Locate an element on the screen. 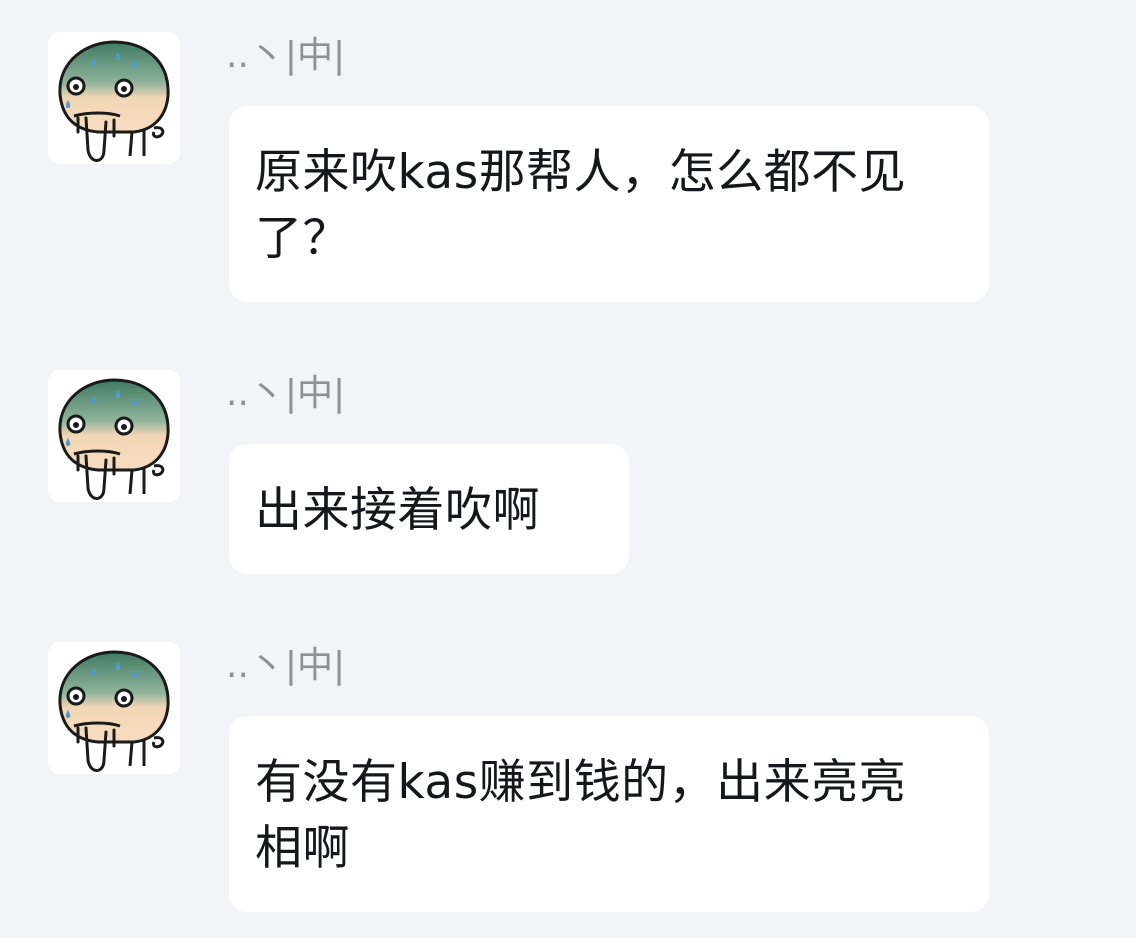 This screenshot has height=938, width=1136. message-bubble: 有没有kas赚到钱的，出来亮亮相啊 is located at coordinates (609, 814).